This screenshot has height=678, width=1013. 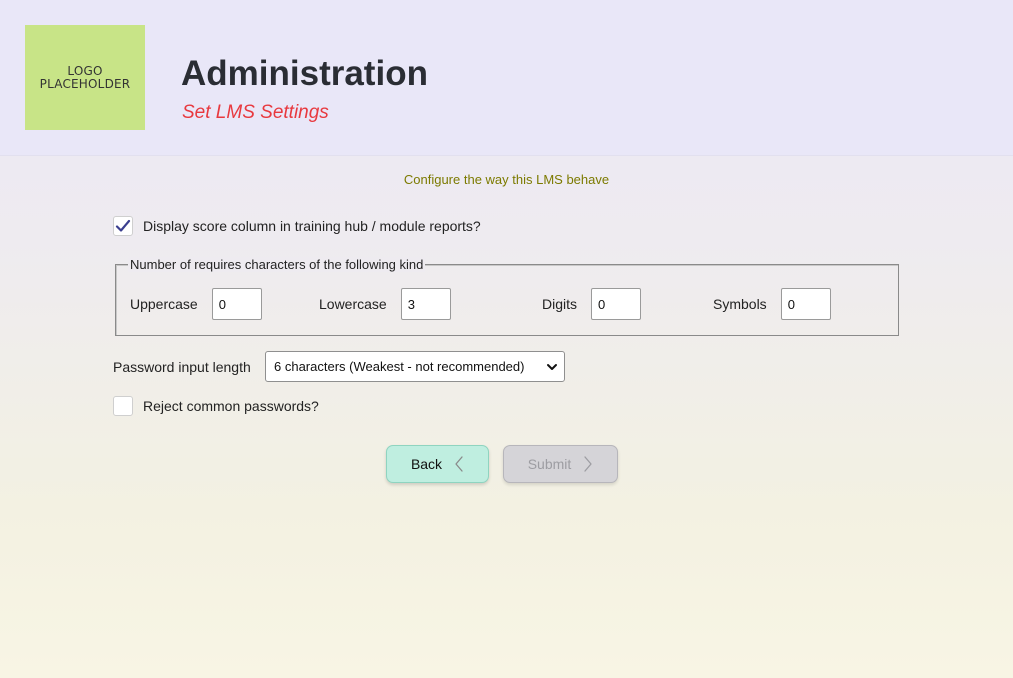 What do you see at coordinates (236, 304) in the screenshot?
I see `uppercase-input` at bounding box center [236, 304].